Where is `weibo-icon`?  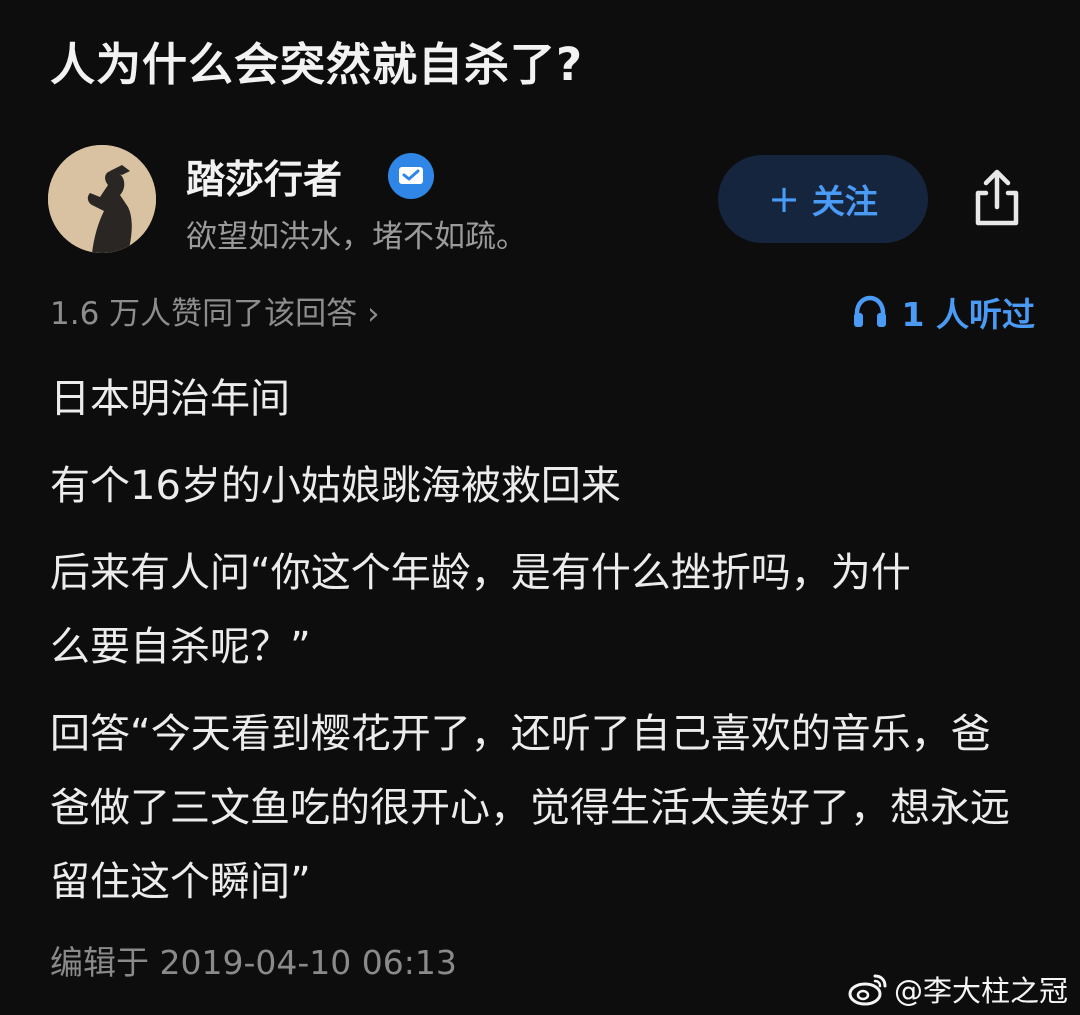 weibo-icon is located at coordinates (867, 990).